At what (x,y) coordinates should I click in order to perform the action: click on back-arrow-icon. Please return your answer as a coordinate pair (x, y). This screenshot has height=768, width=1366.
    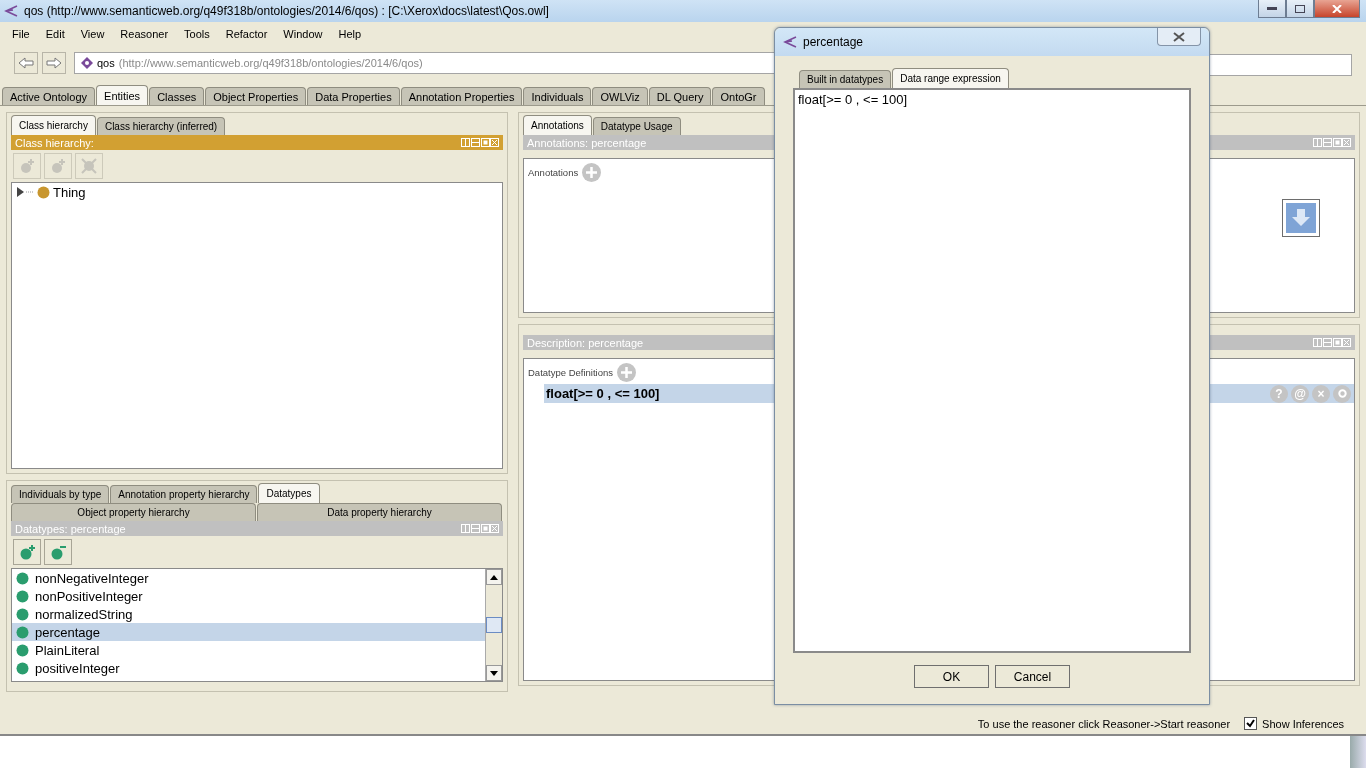
    Looking at the image, I should click on (26, 63).